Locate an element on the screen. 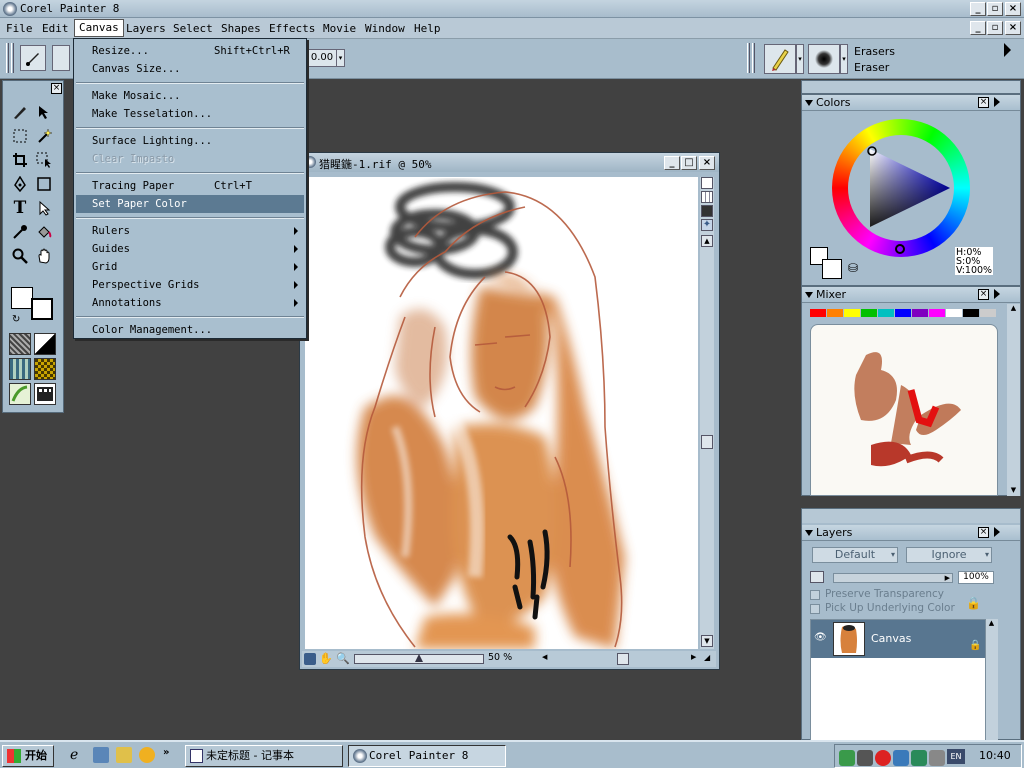 The height and width of the screenshot is (768, 1024). menu-item-annotations: Annotations is located at coordinates (190, 303).